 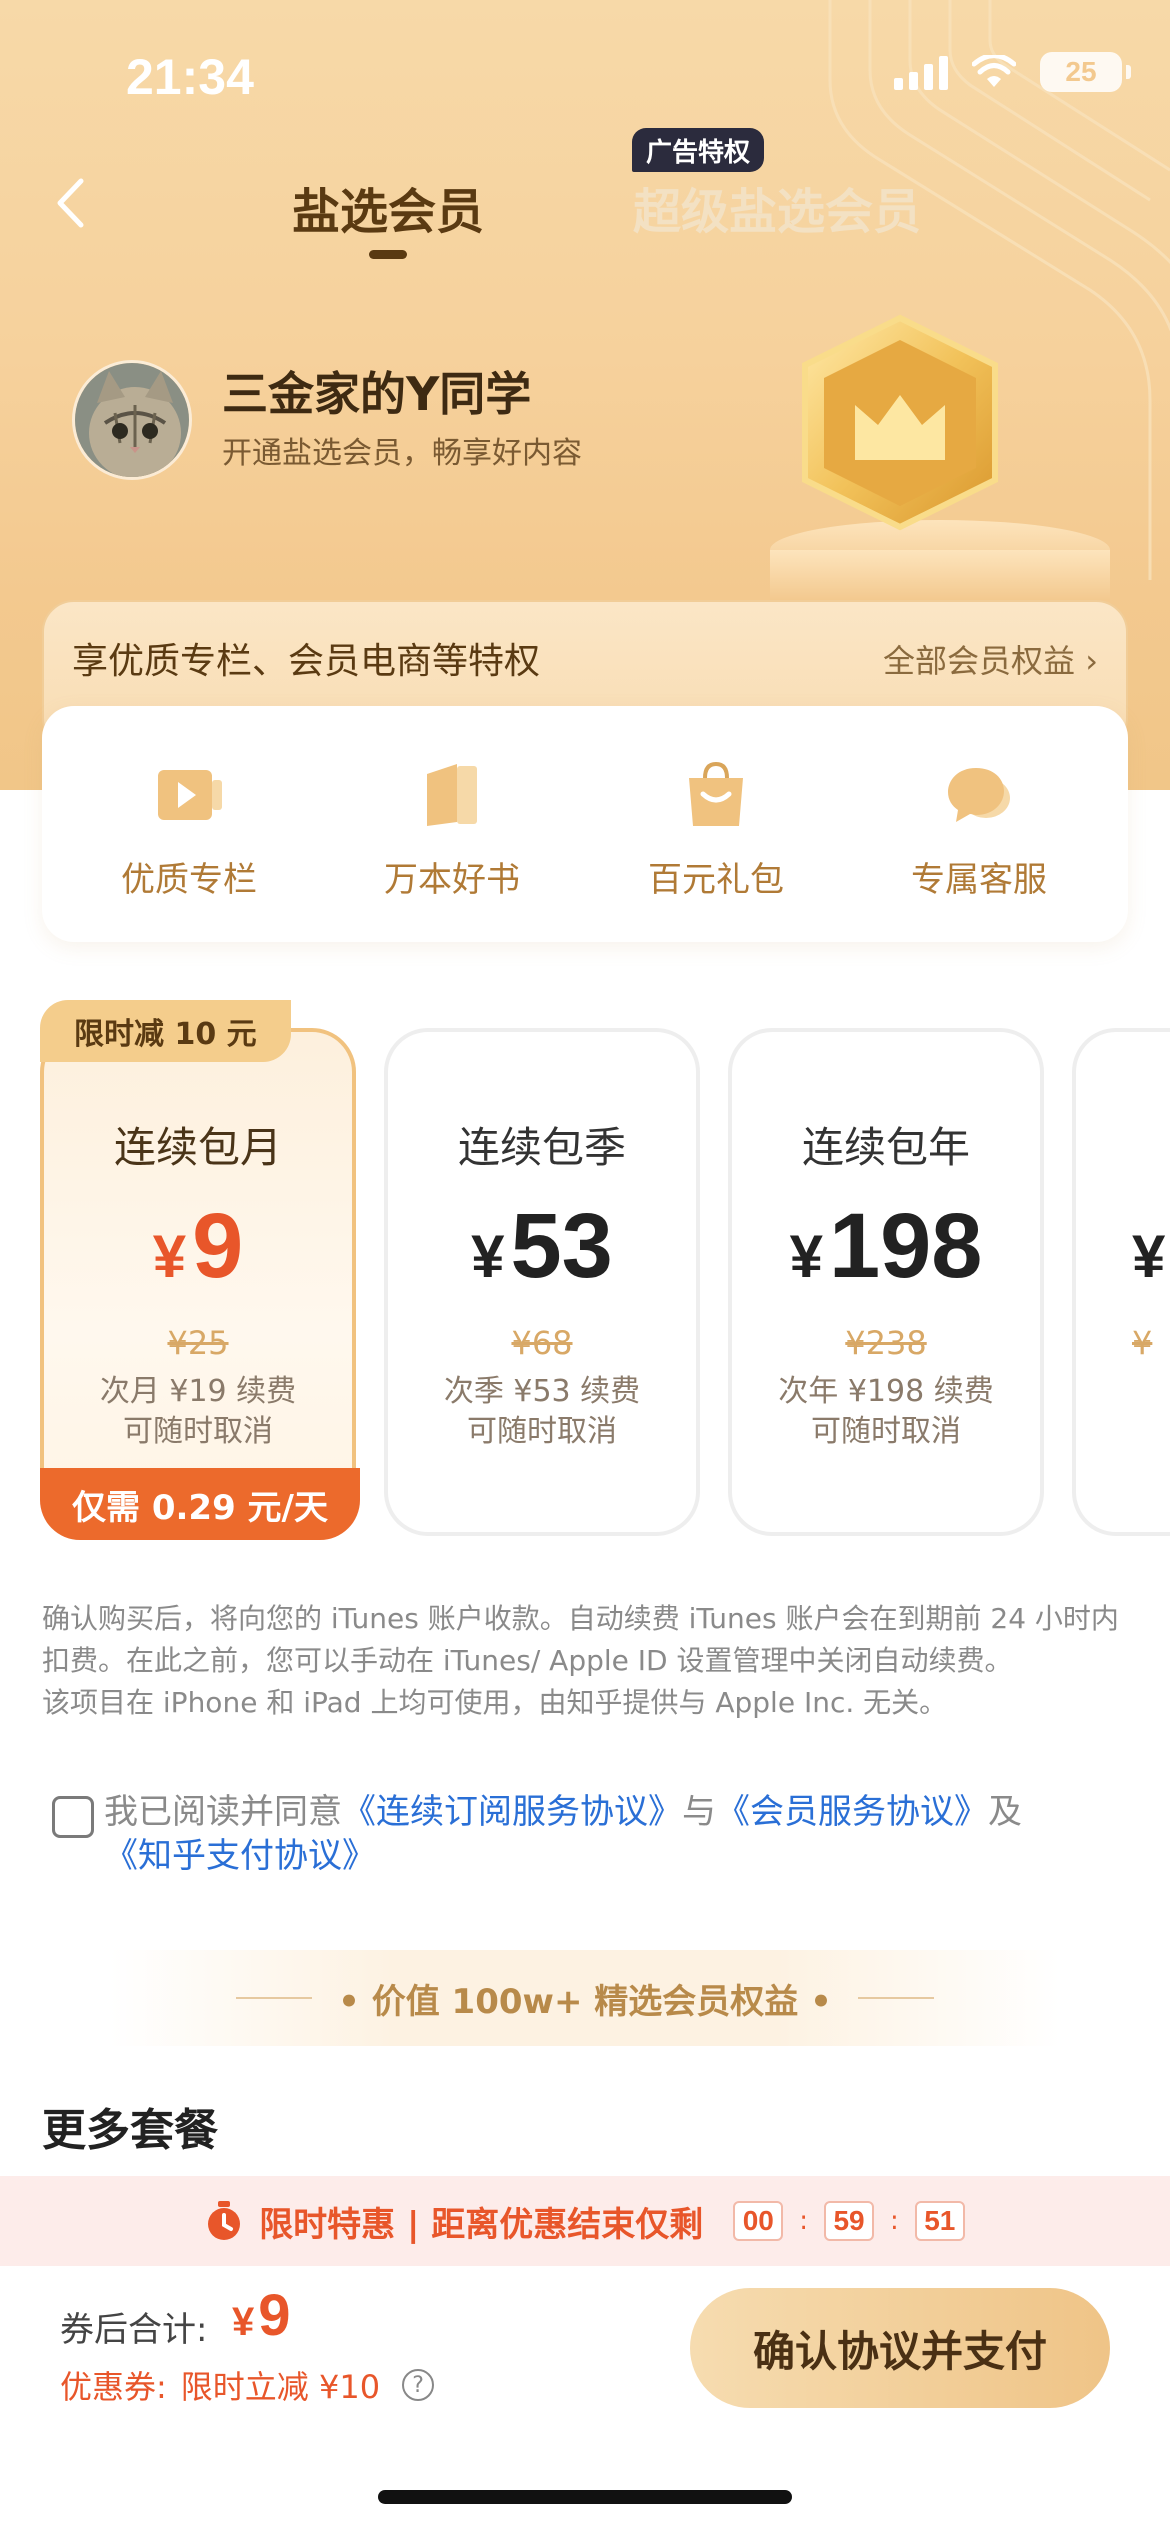 I want to click on benefit-item-gift: 百元礼包, so click(x=716, y=830).